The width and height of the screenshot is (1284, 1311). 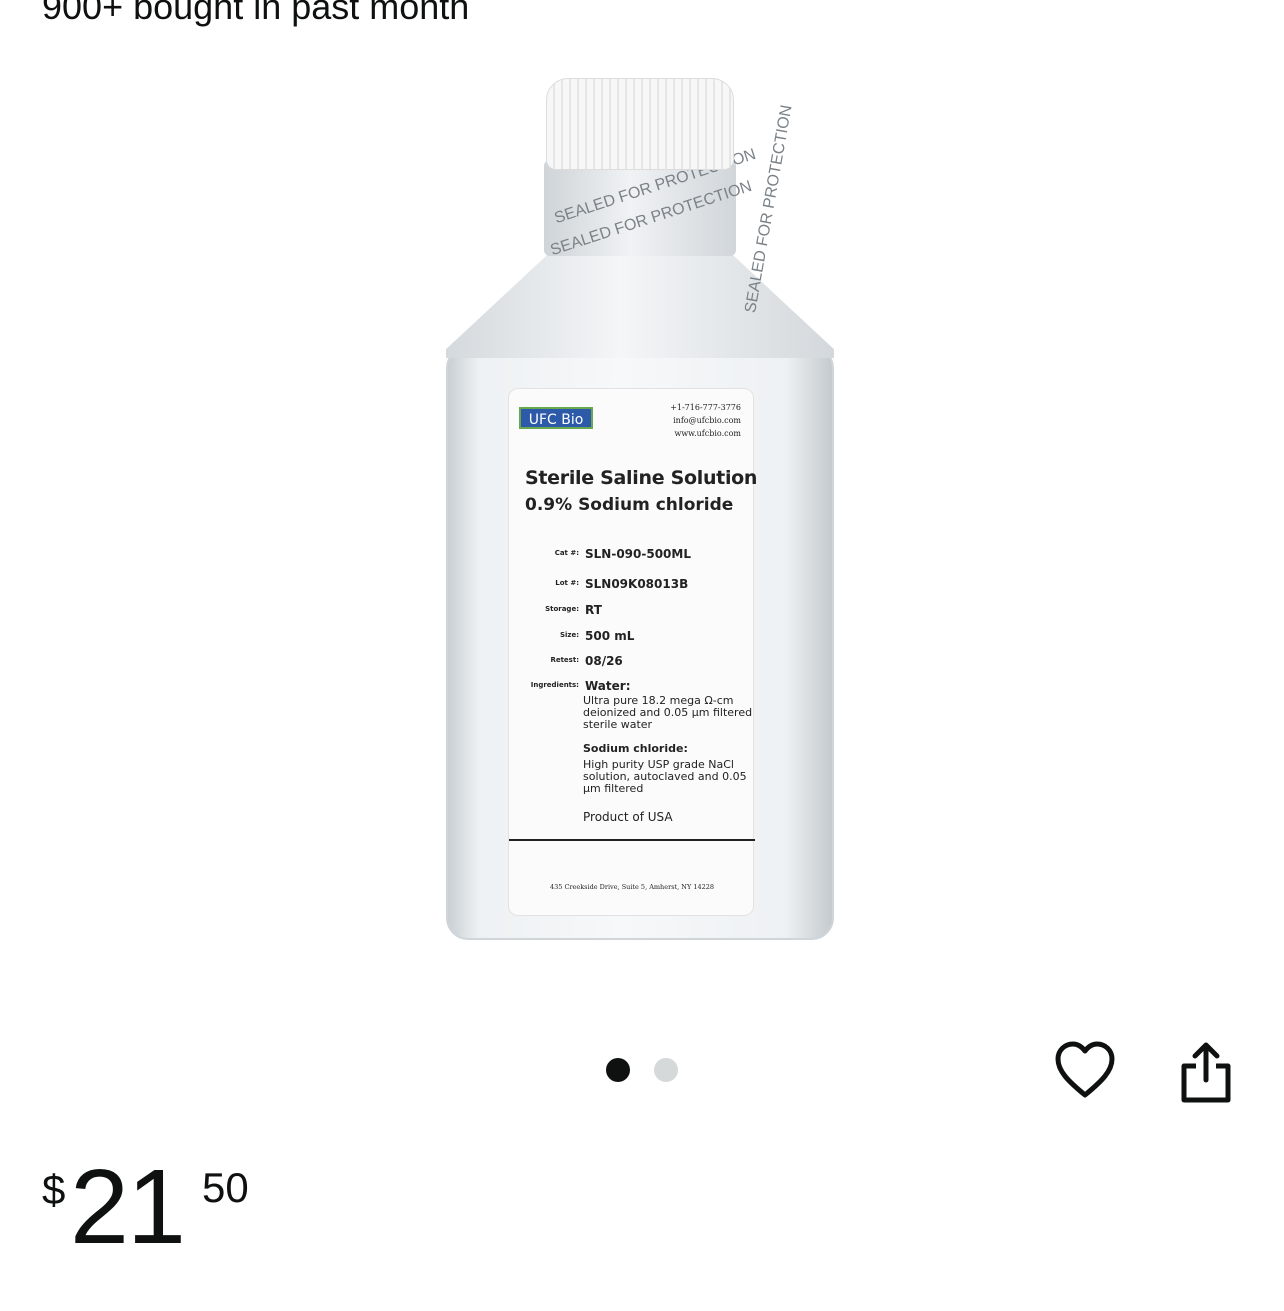 What do you see at coordinates (1206, 1072) in the screenshot?
I see `share-icon` at bounding box center [1206, 1072].